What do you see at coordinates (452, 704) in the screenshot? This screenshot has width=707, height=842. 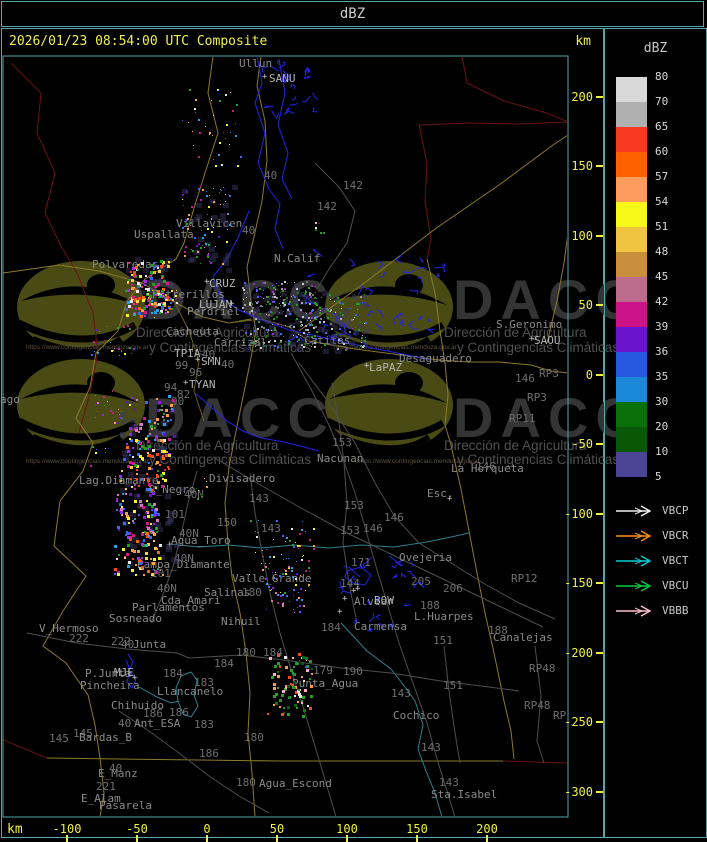 I see `map-line-gray` at bounding box center [452, 704].